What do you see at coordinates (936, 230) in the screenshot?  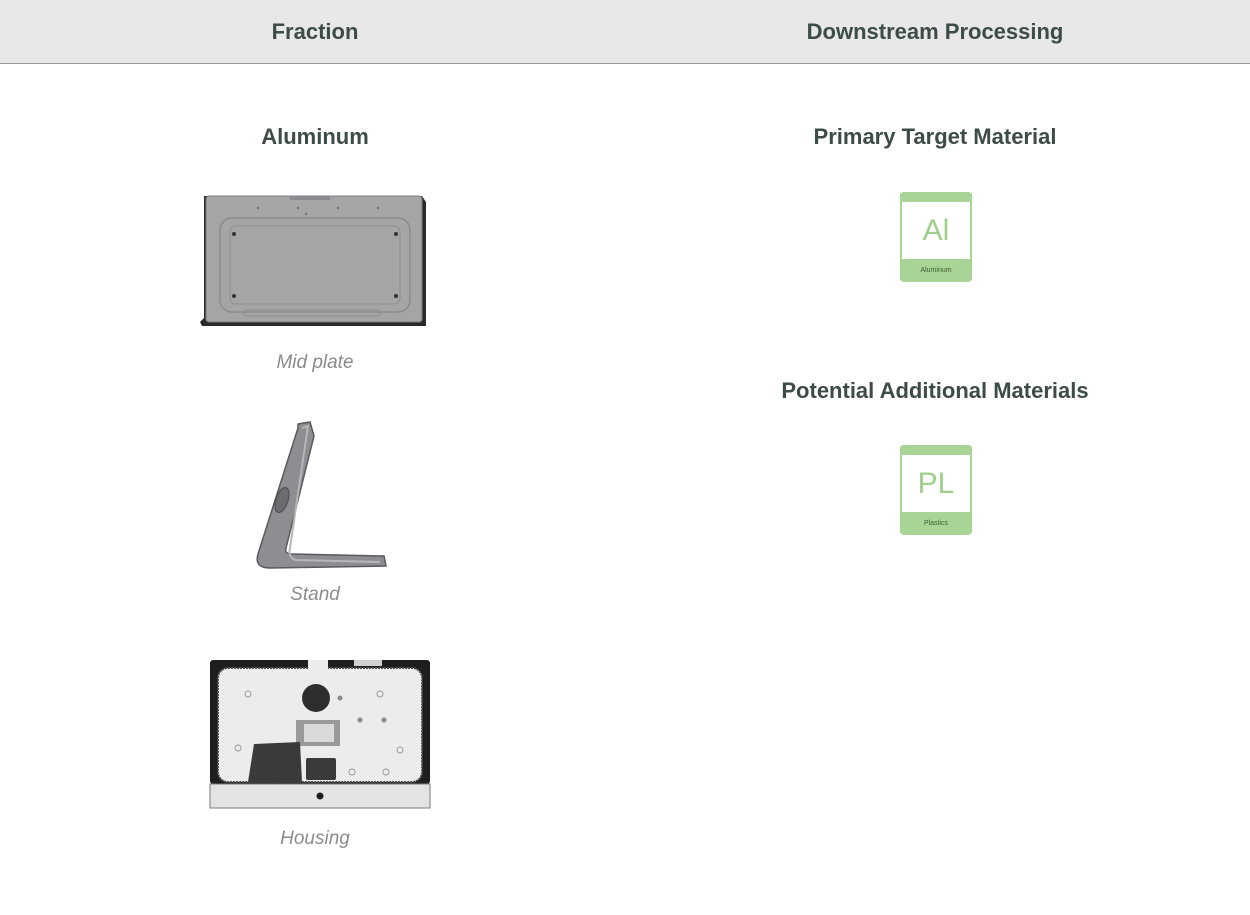 I see `material-symbol: Al` at bounding box center [936, 230].